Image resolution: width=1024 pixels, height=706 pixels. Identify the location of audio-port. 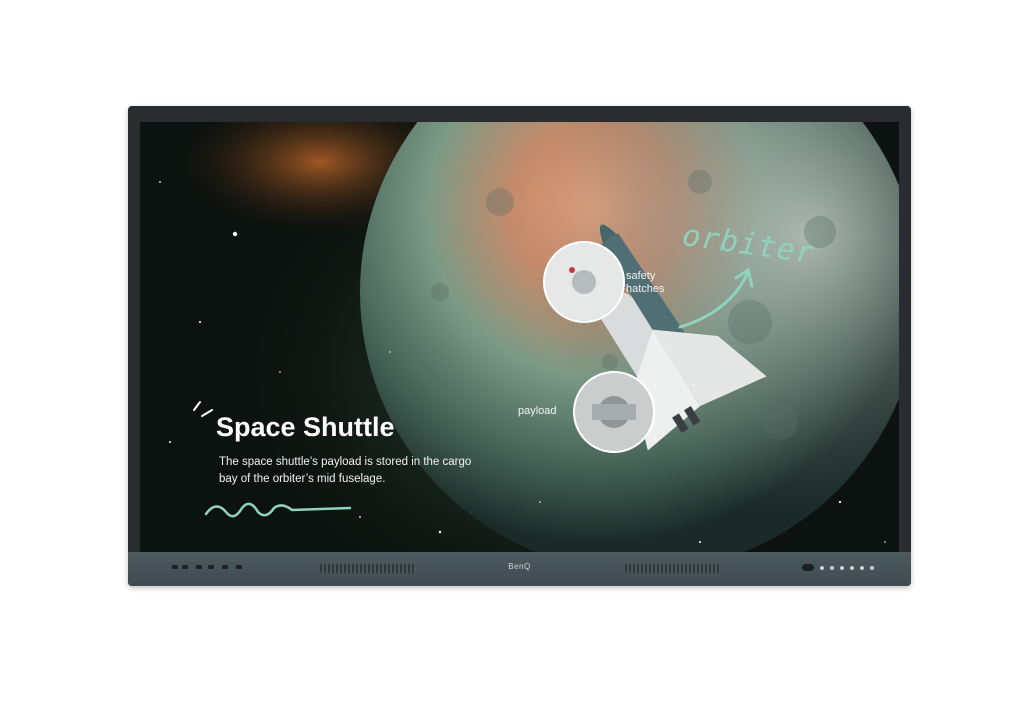
(239, 567).